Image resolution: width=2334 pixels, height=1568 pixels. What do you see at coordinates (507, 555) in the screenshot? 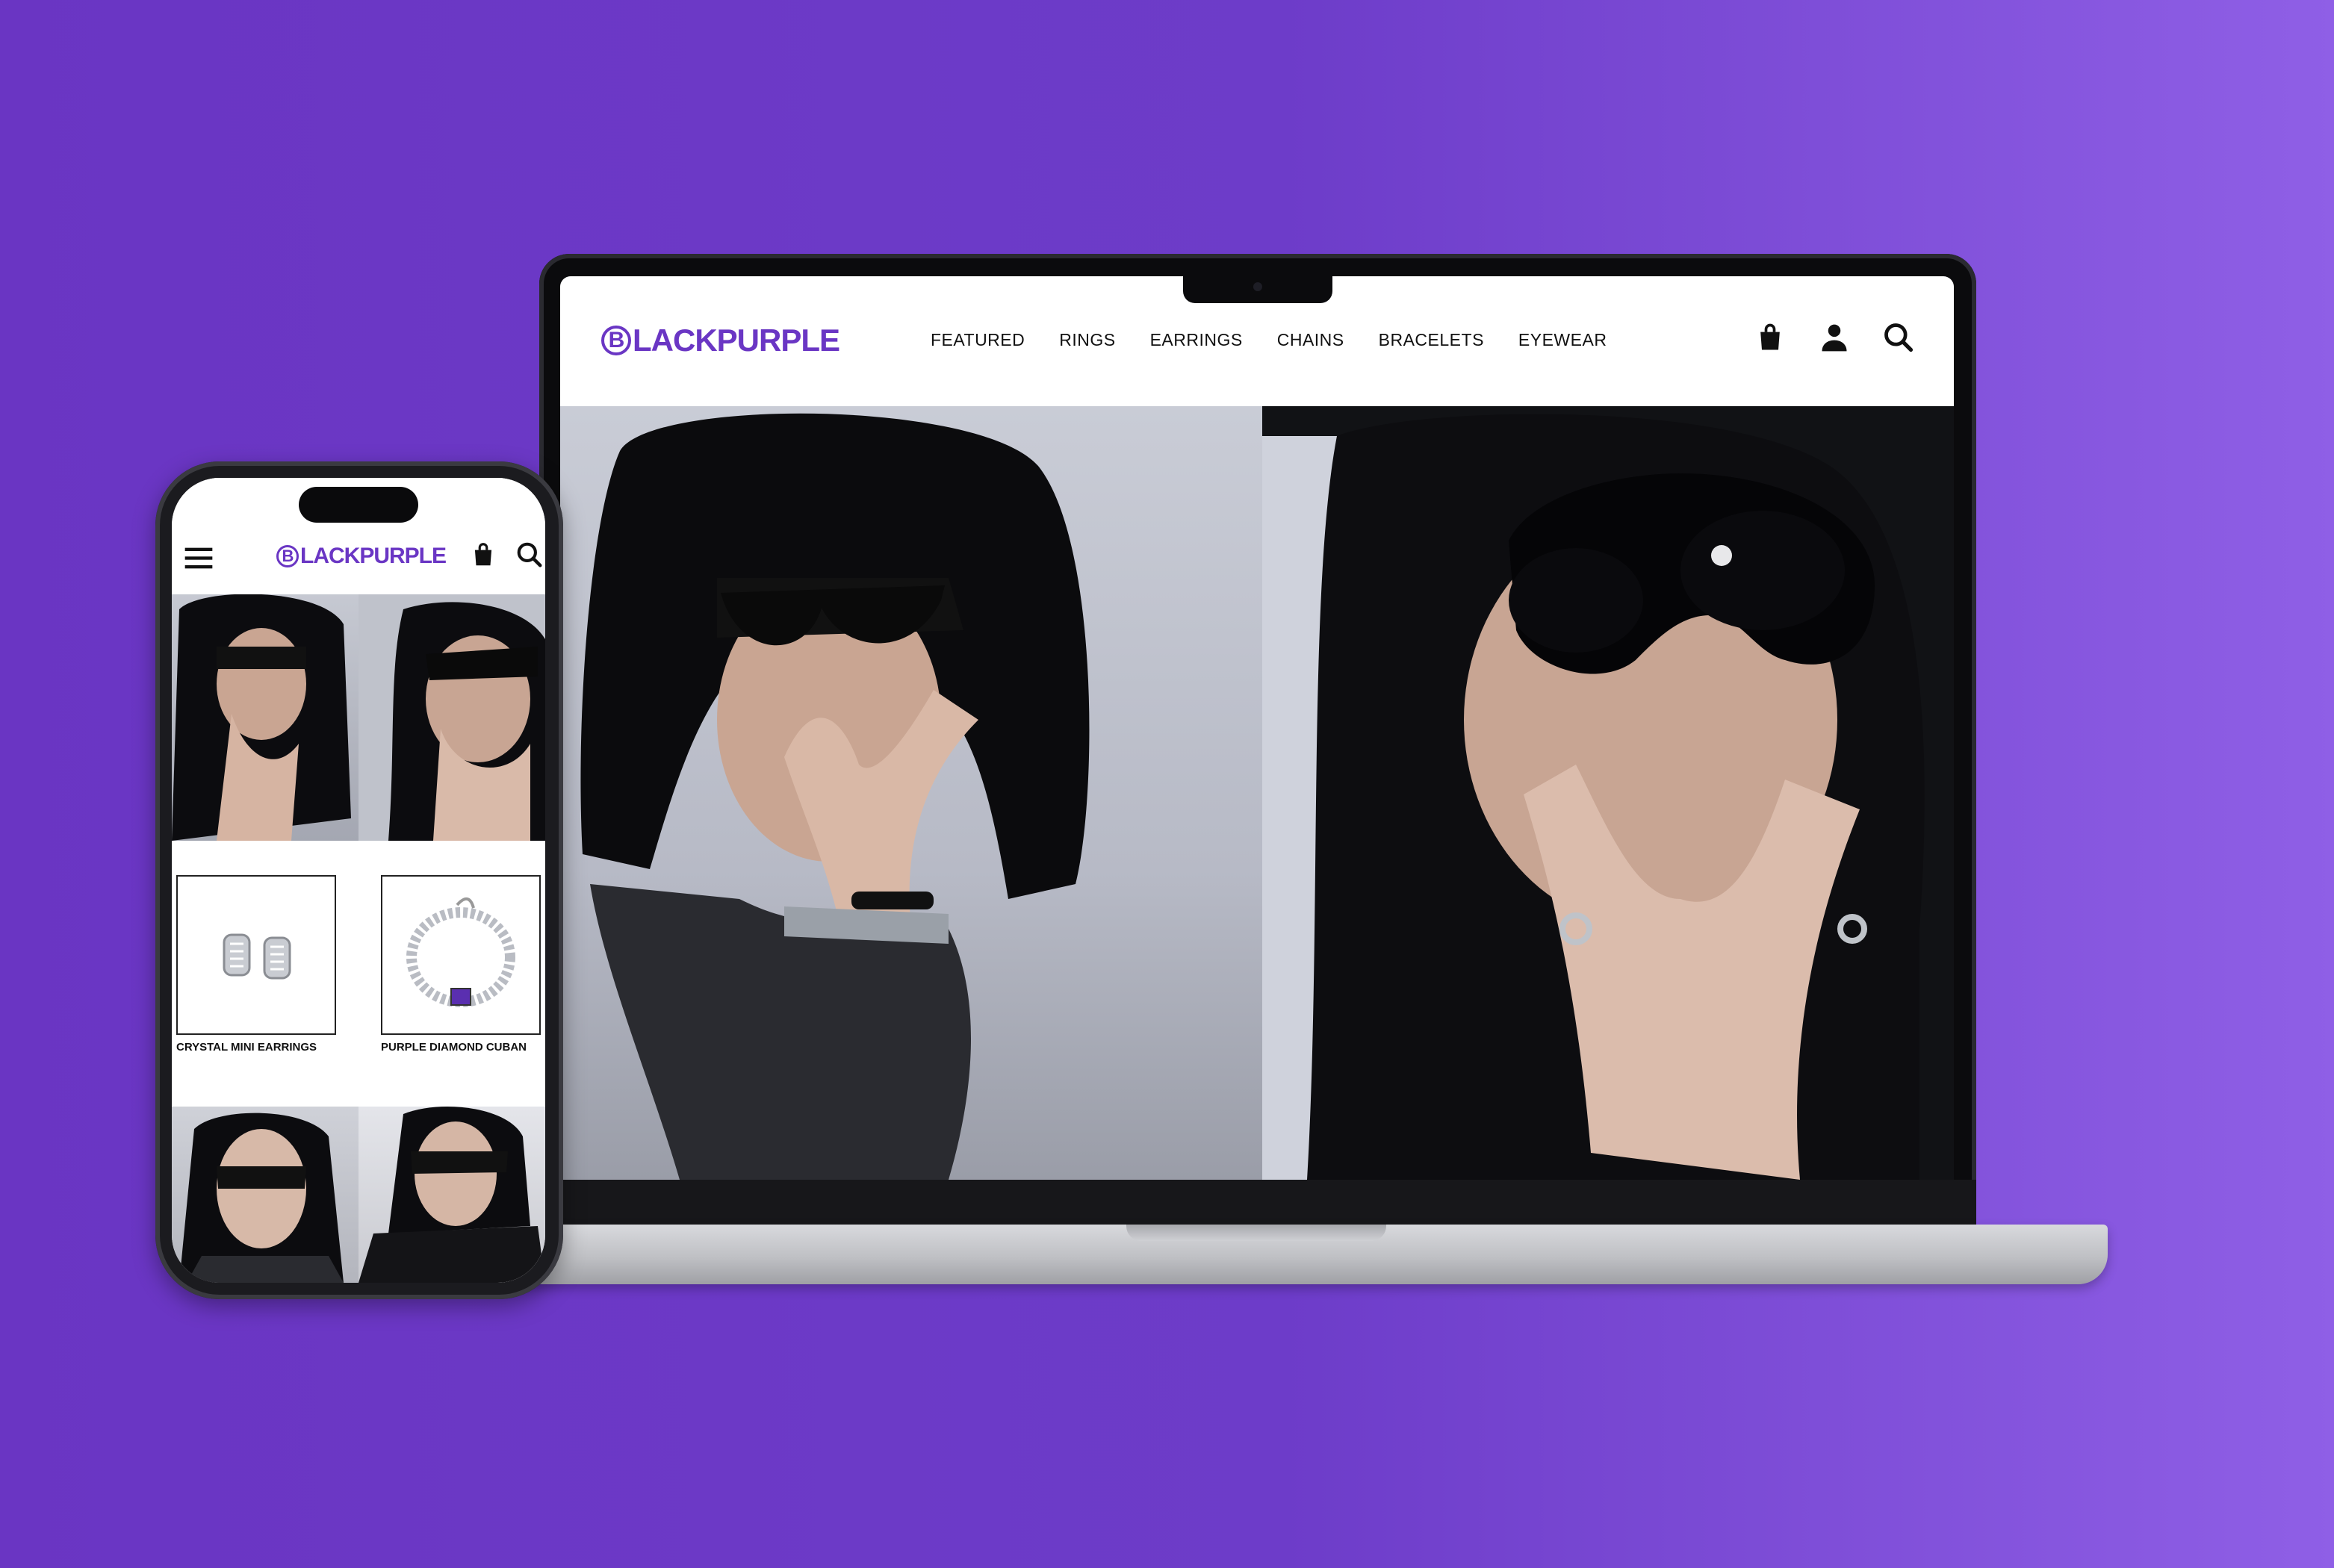
I see `mobile-header-icons` at bounding box center [507, 555].